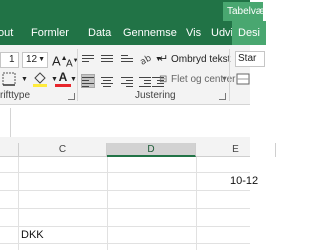 This screenshot has height=250, width=320. Describe the element at coordinates (151, 150) in the screenshot. I see `column-header-d: D` at that location.